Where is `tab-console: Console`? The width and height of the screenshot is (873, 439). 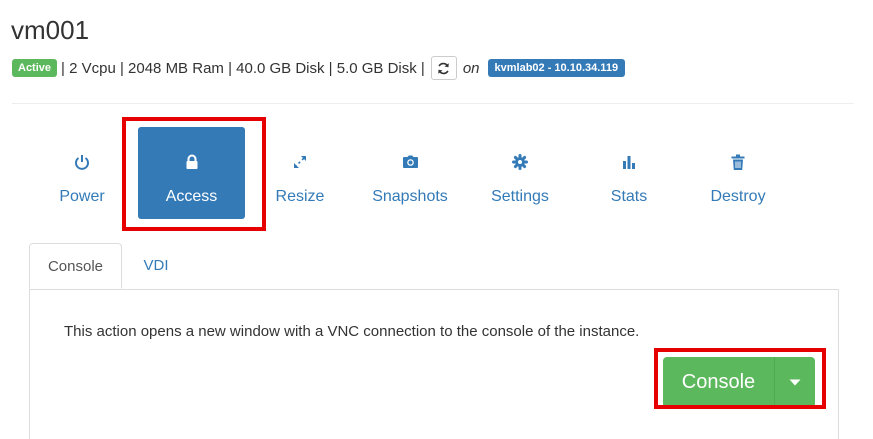 tab-console: Console is located at coordinates (75, 266).